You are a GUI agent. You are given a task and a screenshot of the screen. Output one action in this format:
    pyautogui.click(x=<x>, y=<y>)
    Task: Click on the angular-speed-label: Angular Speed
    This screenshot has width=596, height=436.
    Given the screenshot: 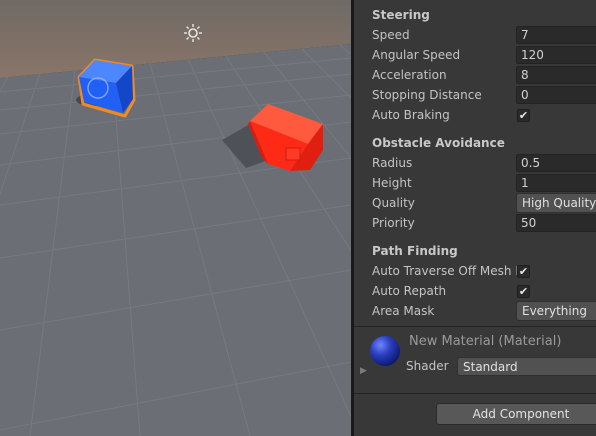 What is the action you would take?
    pyautogui.click(x=416, y=55)
    